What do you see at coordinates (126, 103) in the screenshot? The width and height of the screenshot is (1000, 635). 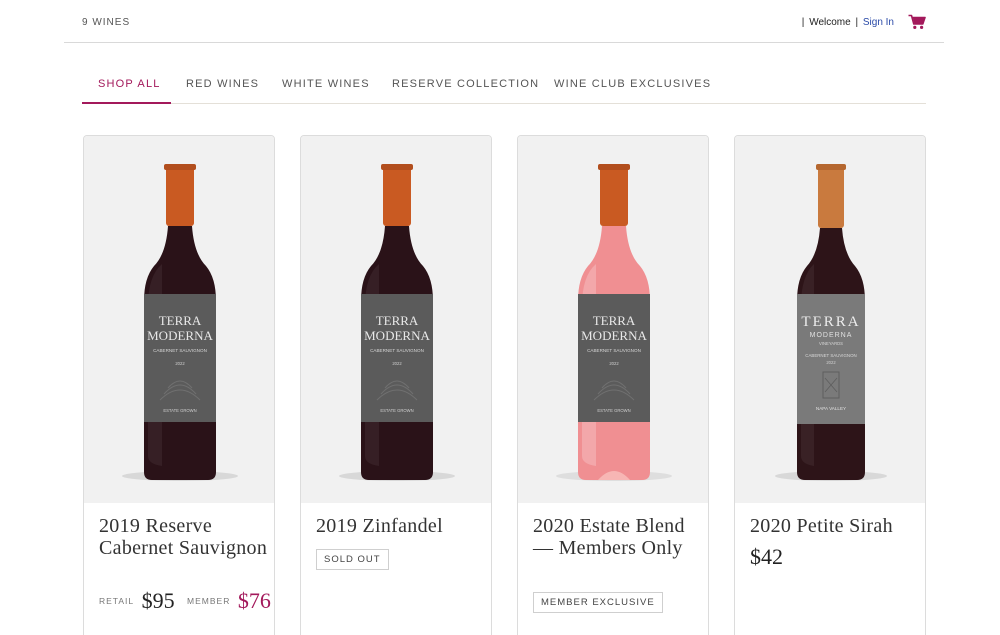 I see `active-tab-indicator` at bounding box center [126, 103].